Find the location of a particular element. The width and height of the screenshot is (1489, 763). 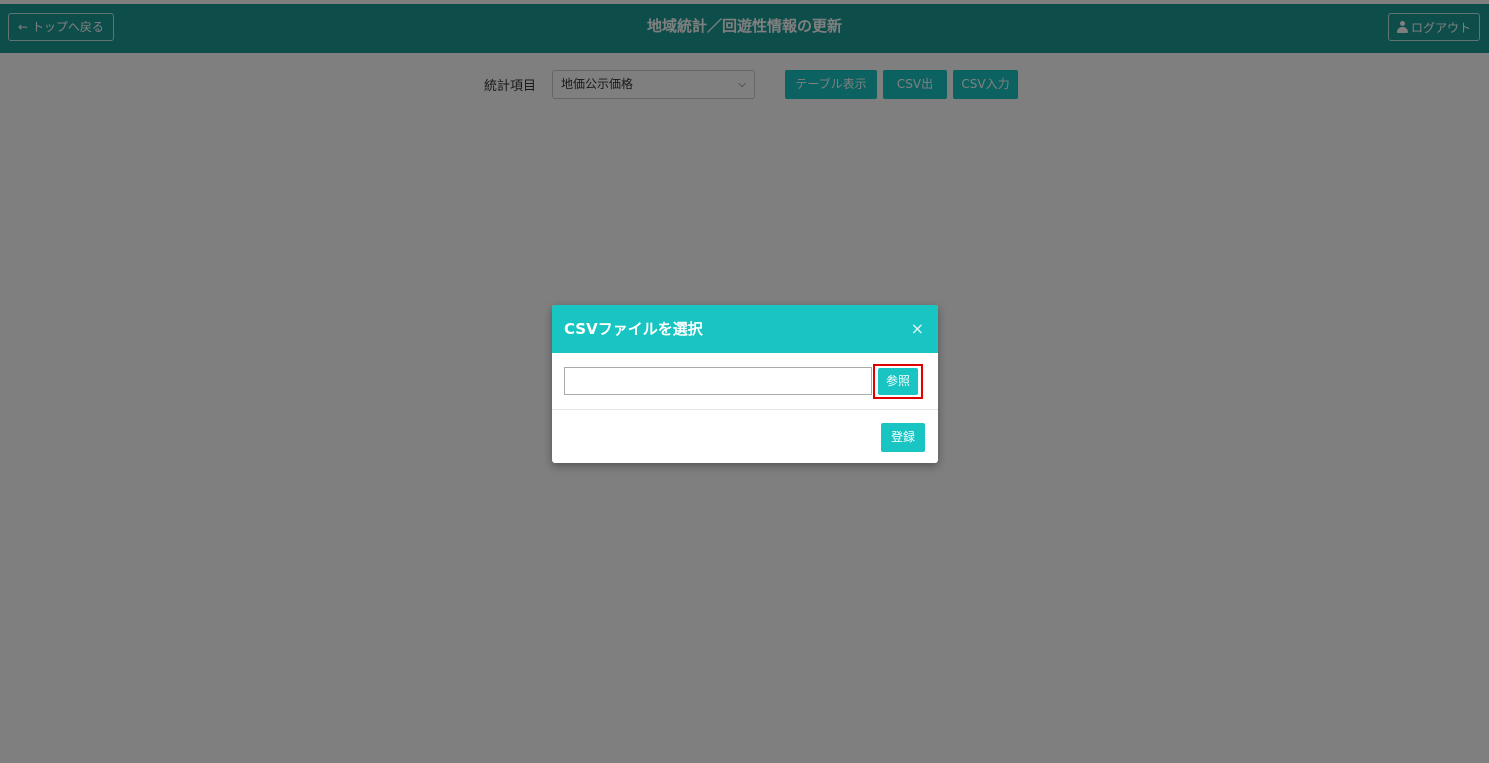

csv-file-dialog: CSVファイルを選択 × 参照 登録 is located at coordinates (745, 384).